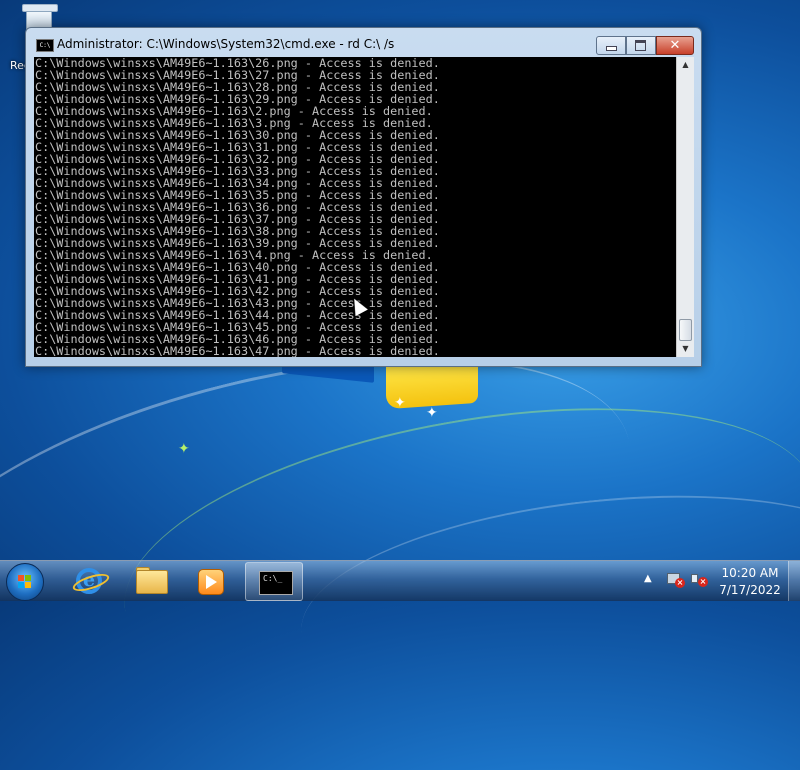 Image resolution: width=800 pixels, height=770 pixels. I want to click on system-clock: 10:20 AM 7/17/2022, so click(750, 582).